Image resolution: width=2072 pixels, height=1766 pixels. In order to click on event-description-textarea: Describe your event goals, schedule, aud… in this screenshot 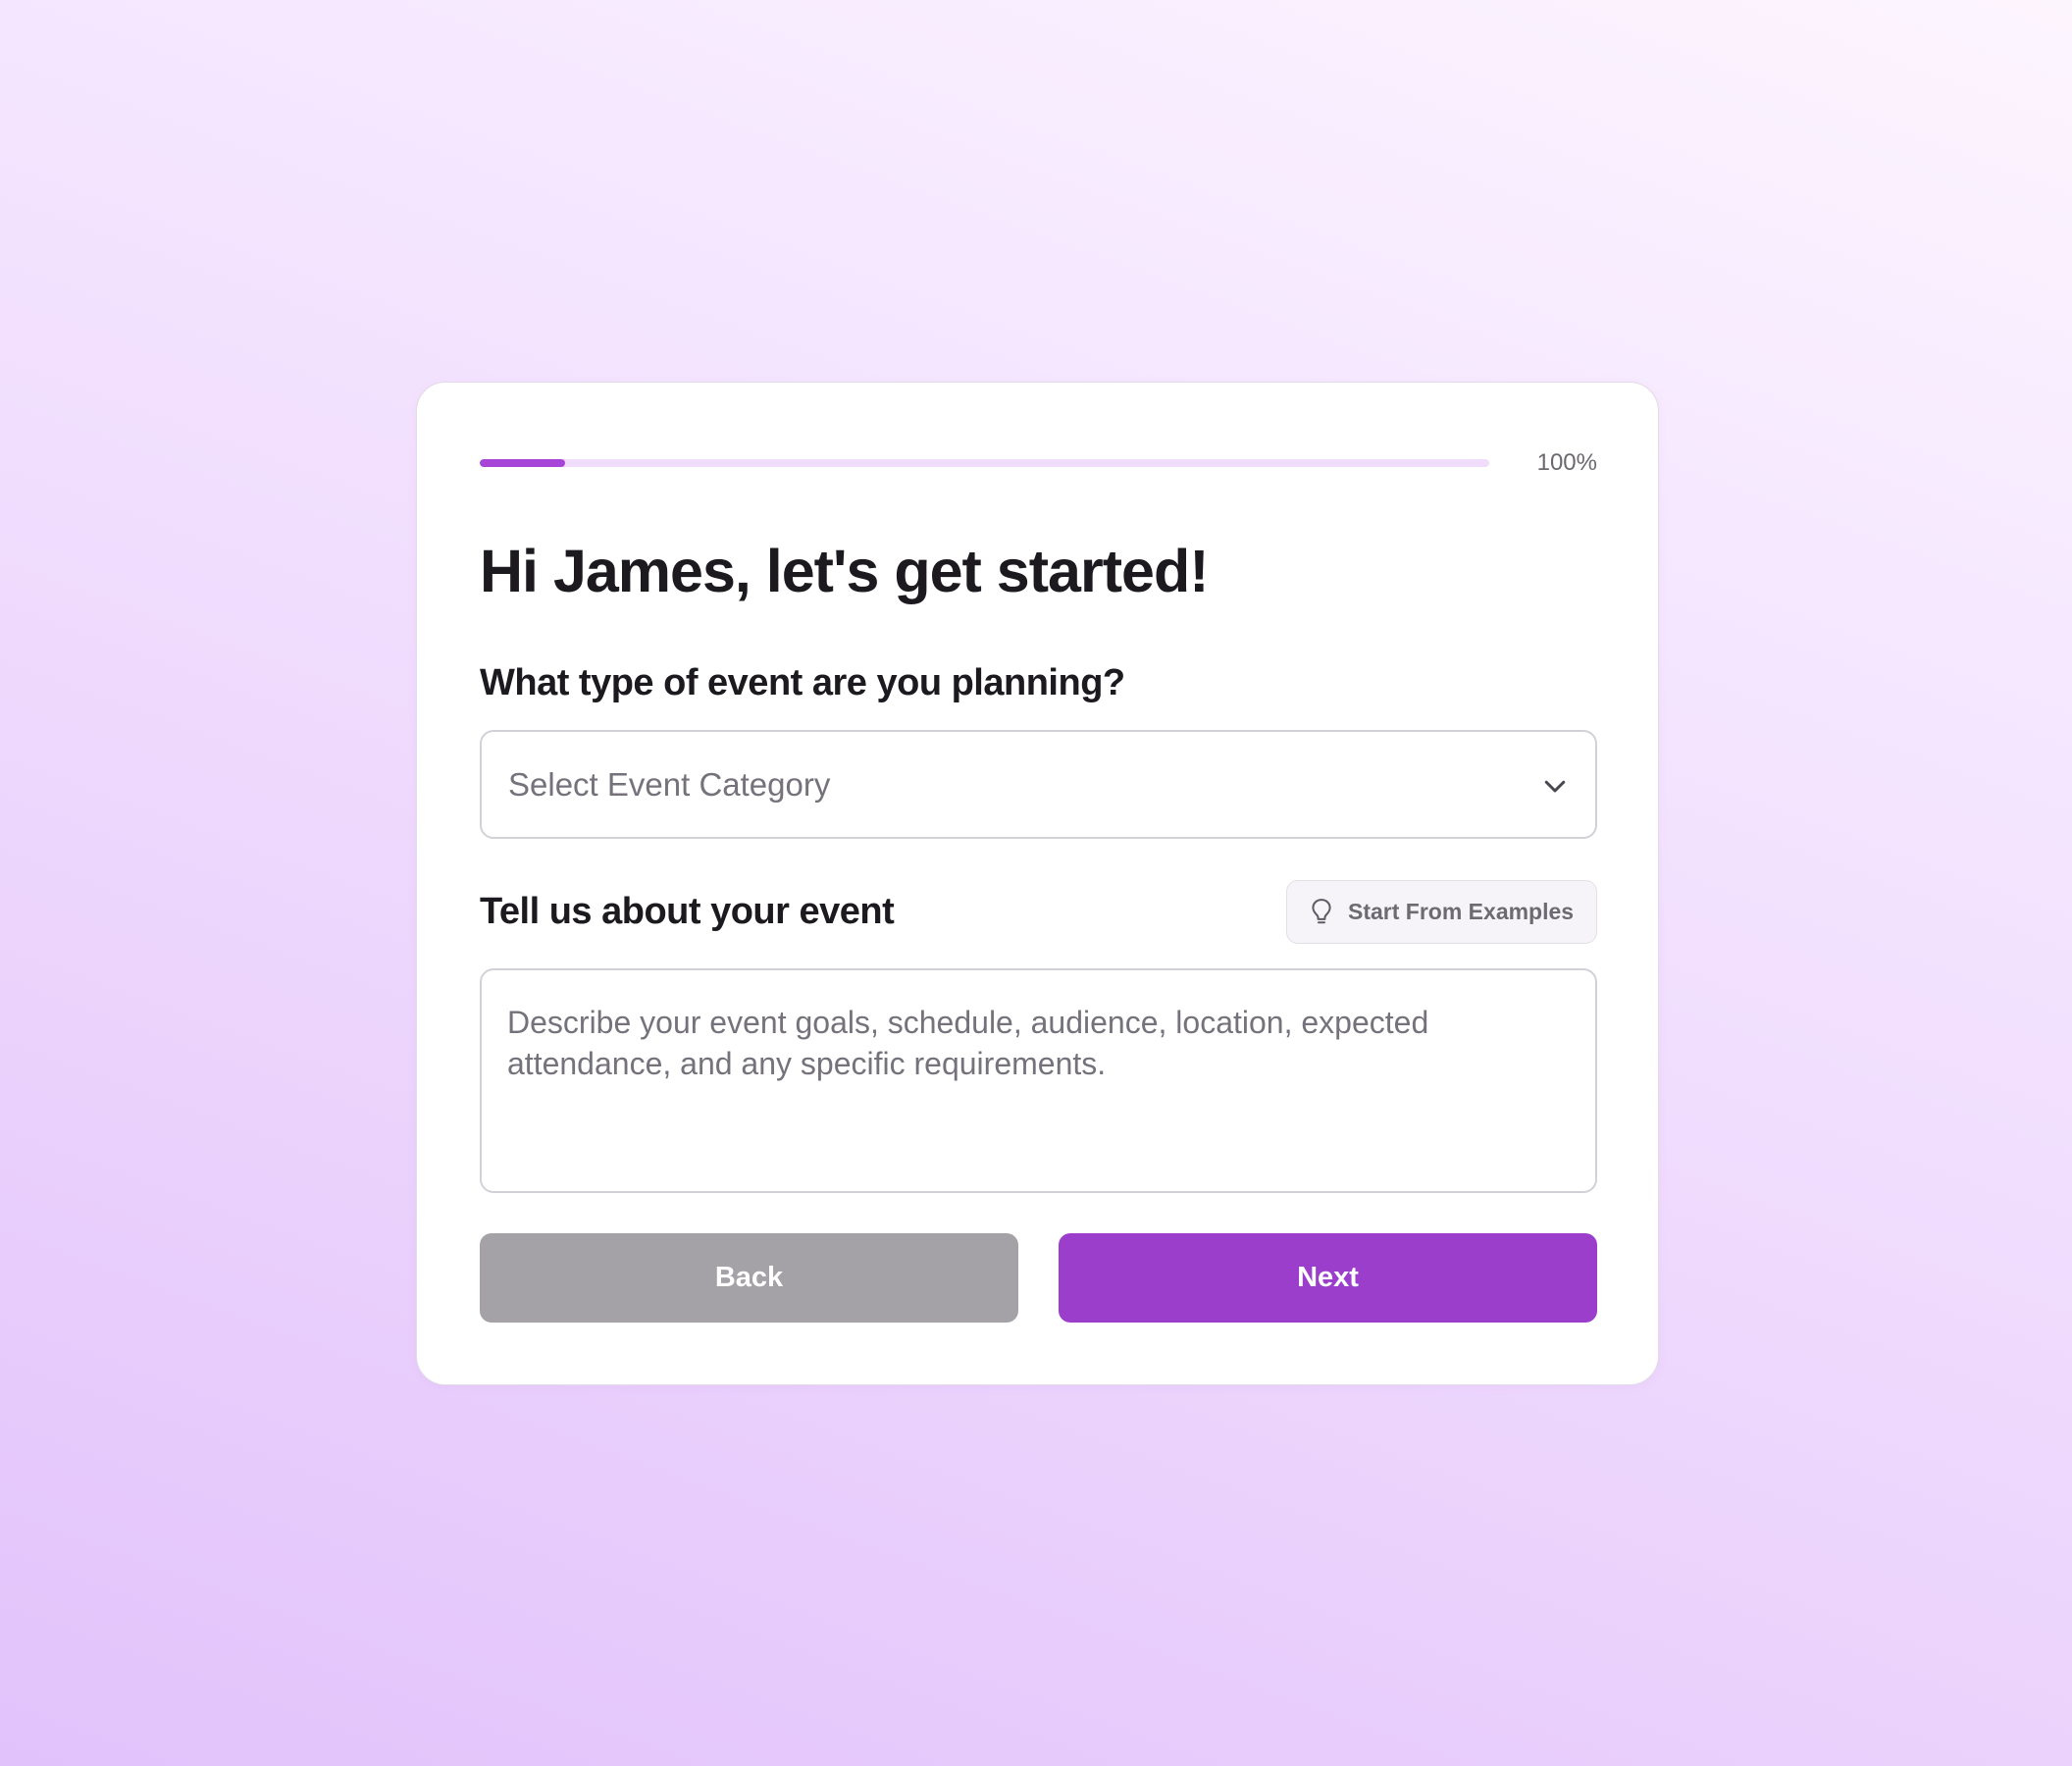, I will do `click(1038, 1080)`.